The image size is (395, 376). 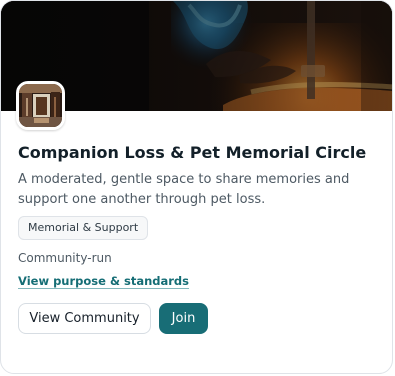 What do you see at coordinates (65, 258) in the screenshot?
I see `community-status: Community-run` at bounding box center [65, 258].